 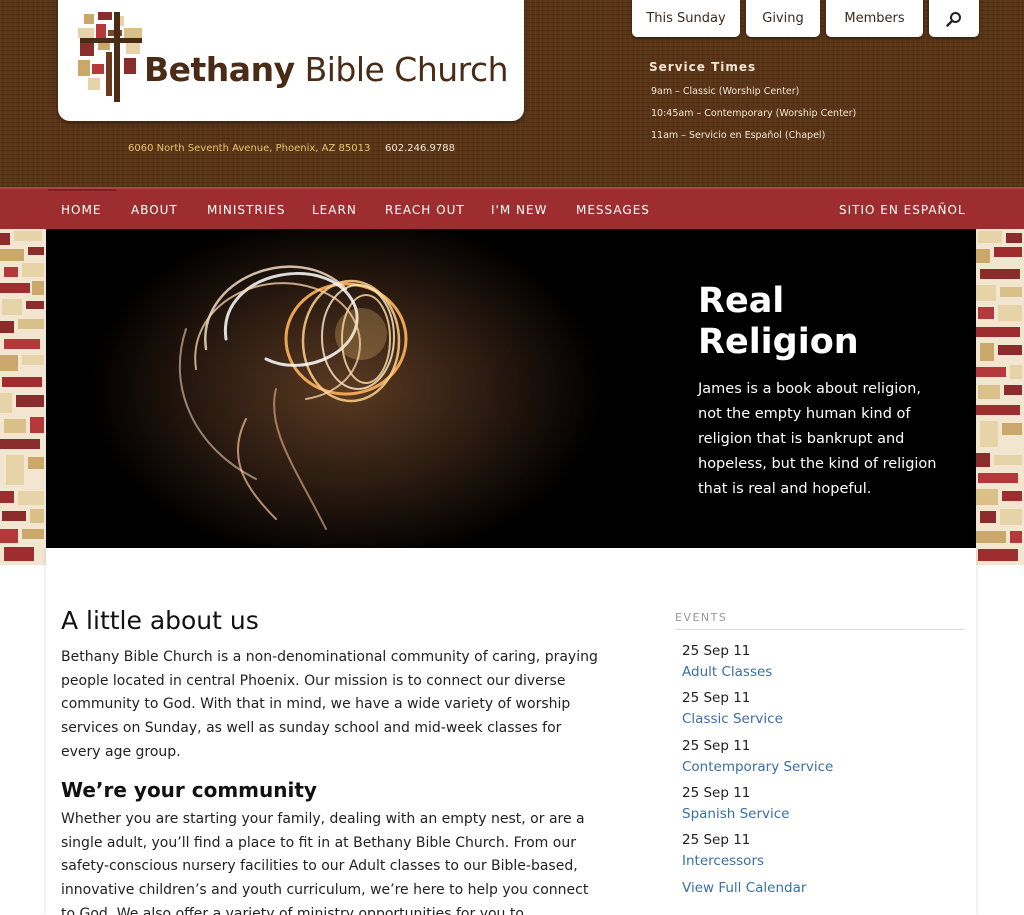 I want to click on active-nav-indicator, so click(x=82, y=190).